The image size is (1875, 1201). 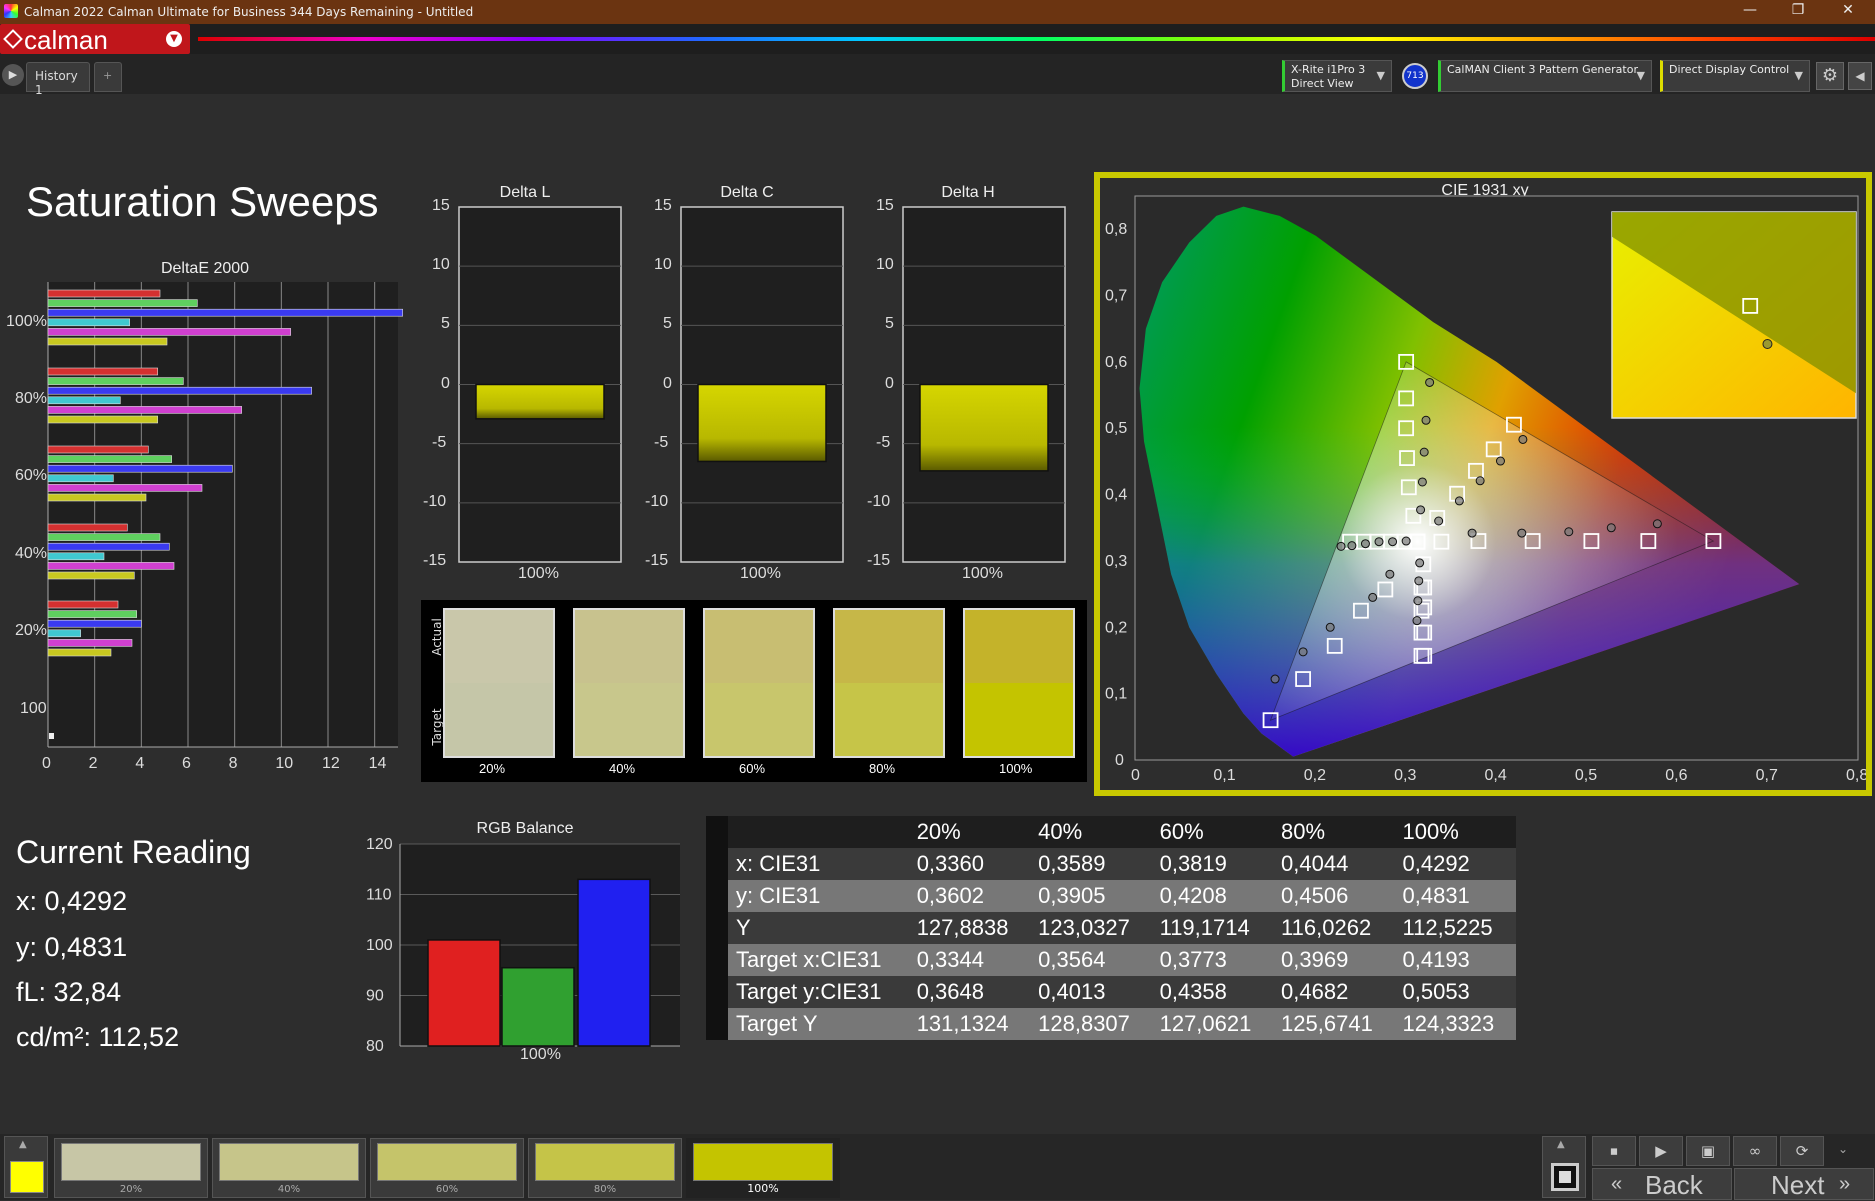 I want to click on maximize-button: ❐, so click(x=1798, y=10).